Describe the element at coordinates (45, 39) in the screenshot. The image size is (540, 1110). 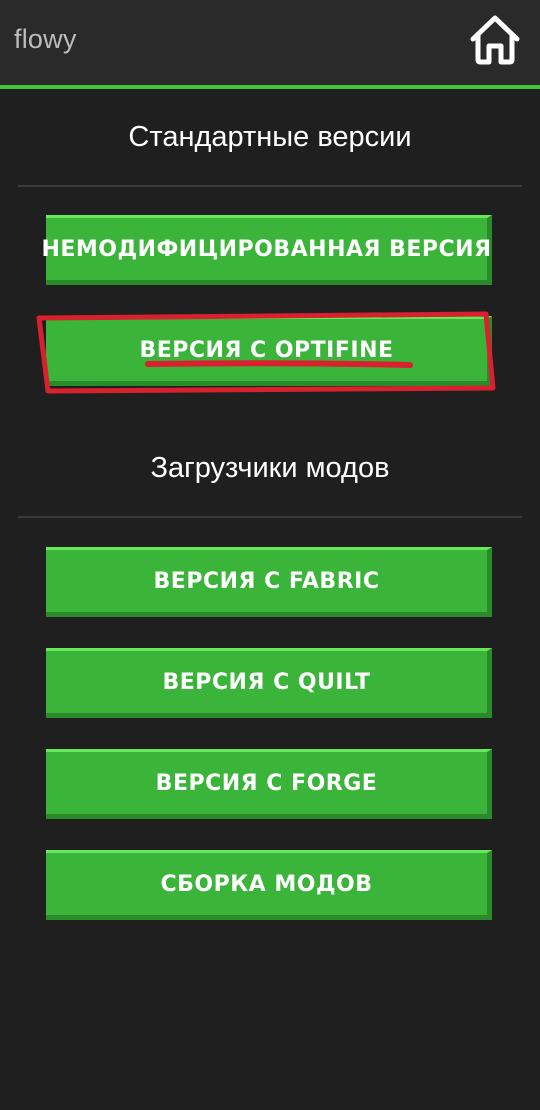
I see `app-title: flowy` at that location.